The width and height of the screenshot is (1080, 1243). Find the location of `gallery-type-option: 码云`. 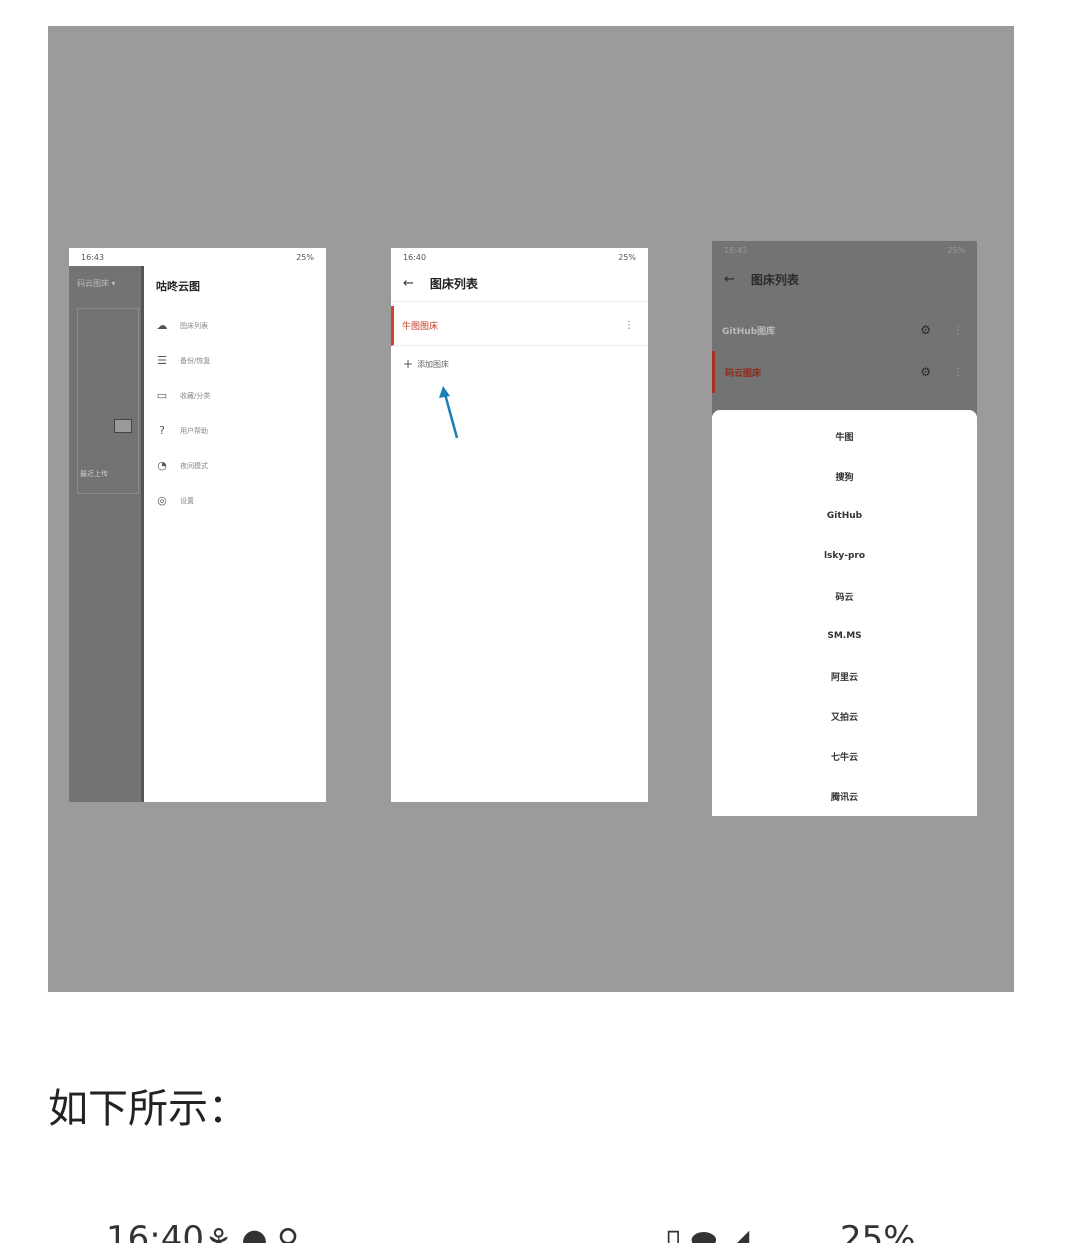

gallery-type-option: 码云 is located at coordinates (844, 596).